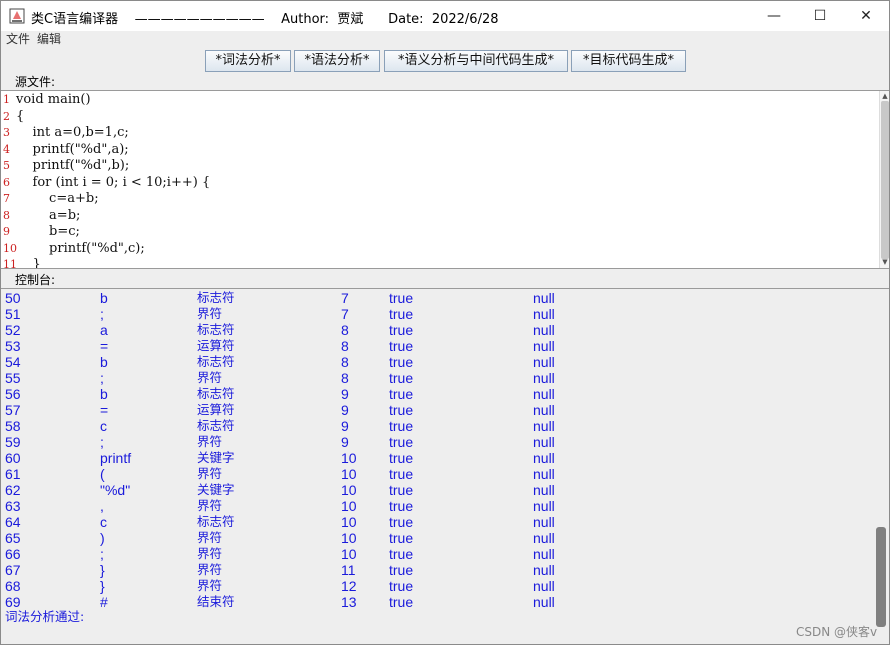  I want to click on maximize-button: ☐, so click(820, 16).